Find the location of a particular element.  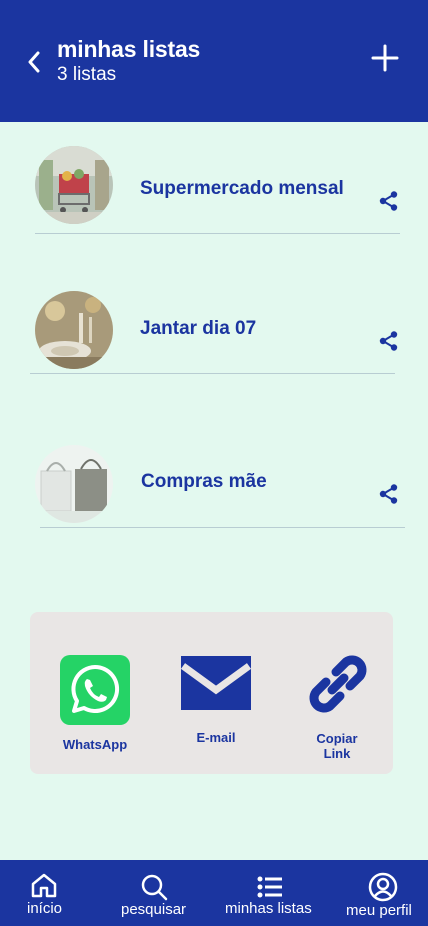

dinner-table-photo is located at coordinates (74, 330).